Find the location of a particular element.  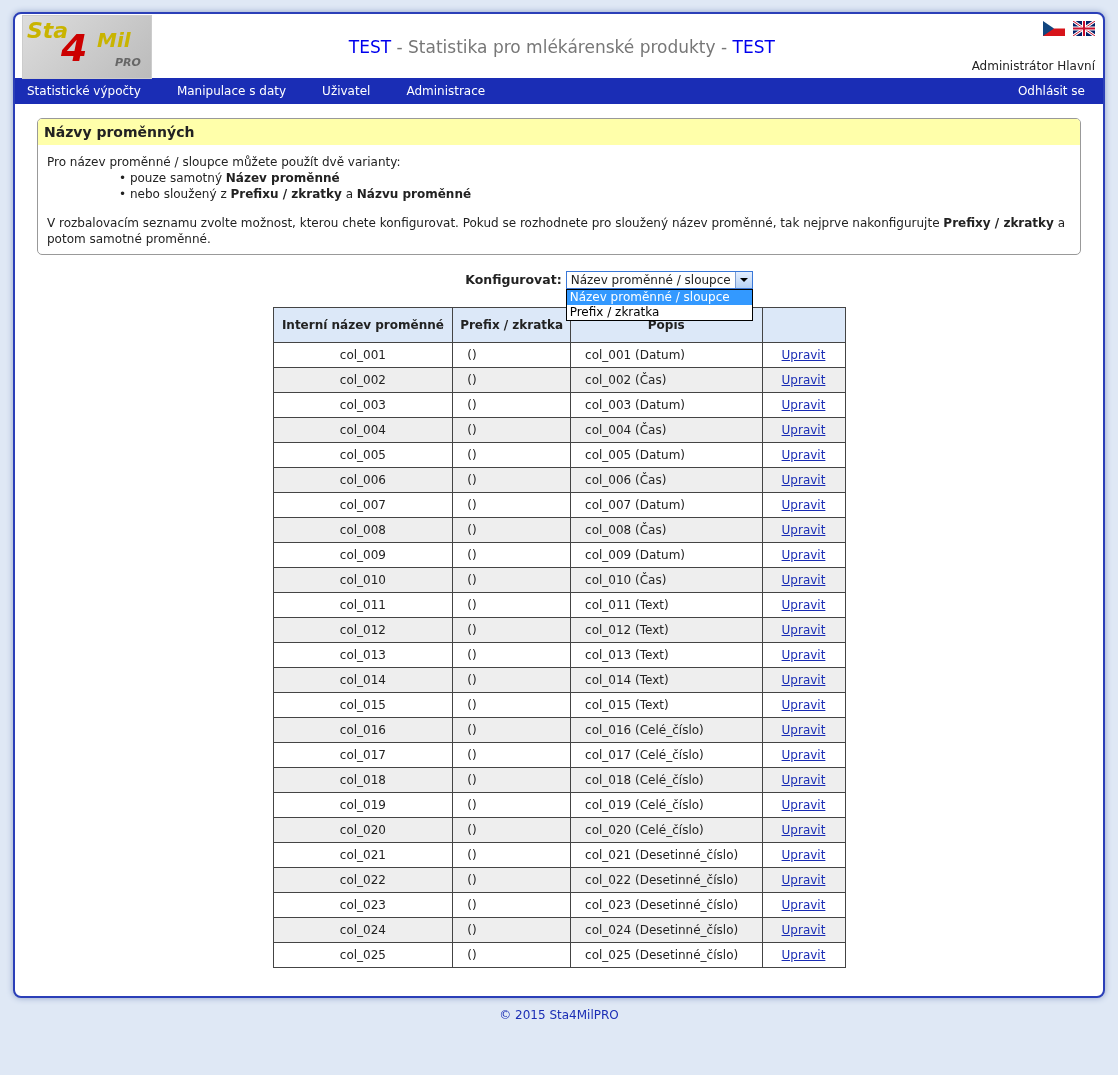

table-cell: col_017 (Celé_číslo) is located at coordinates (666, 755).